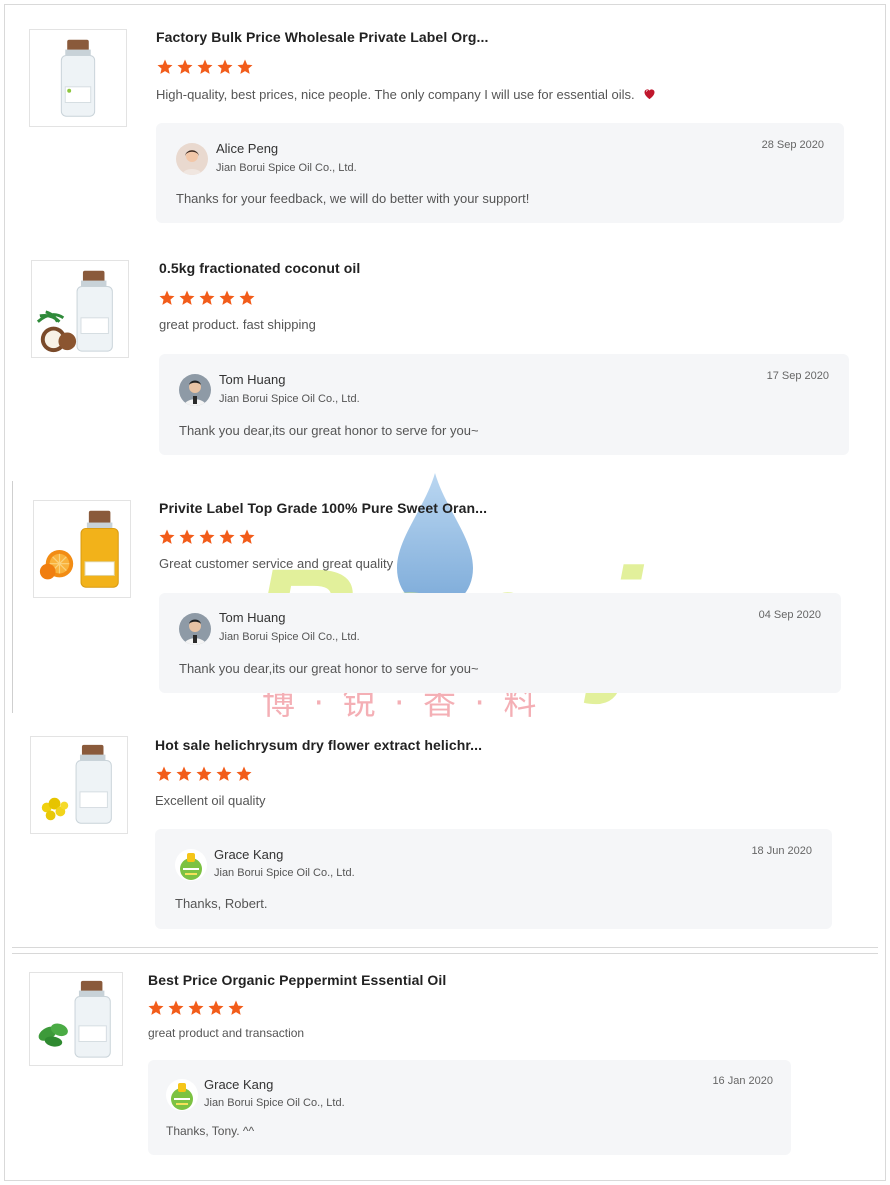 The height and width of the screenshot is (1185, 890). I want to click on heart-icon, so click(649, 94).